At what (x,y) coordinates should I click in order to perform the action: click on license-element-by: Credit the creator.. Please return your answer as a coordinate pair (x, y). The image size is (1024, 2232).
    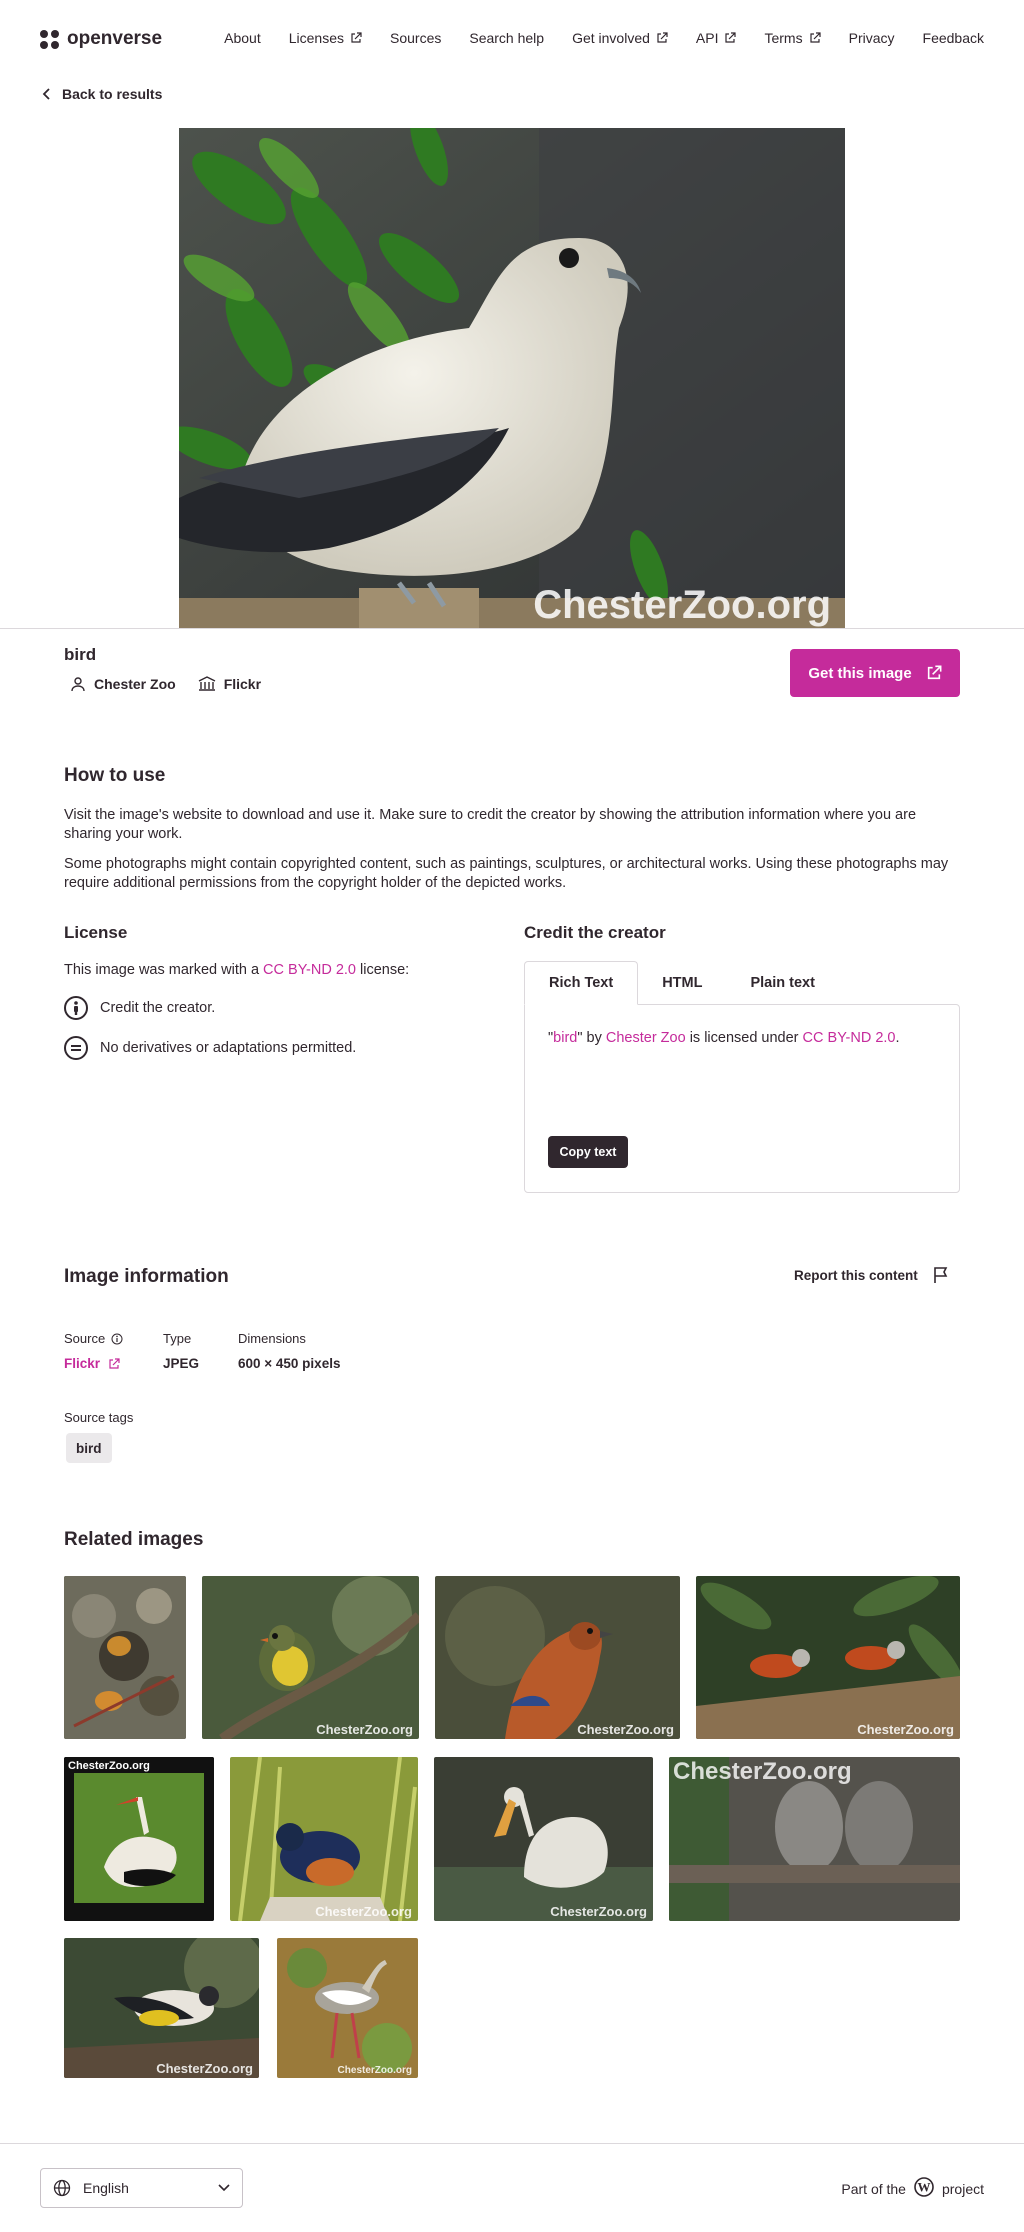
    Looking at the image, I should click on (139, 1008).